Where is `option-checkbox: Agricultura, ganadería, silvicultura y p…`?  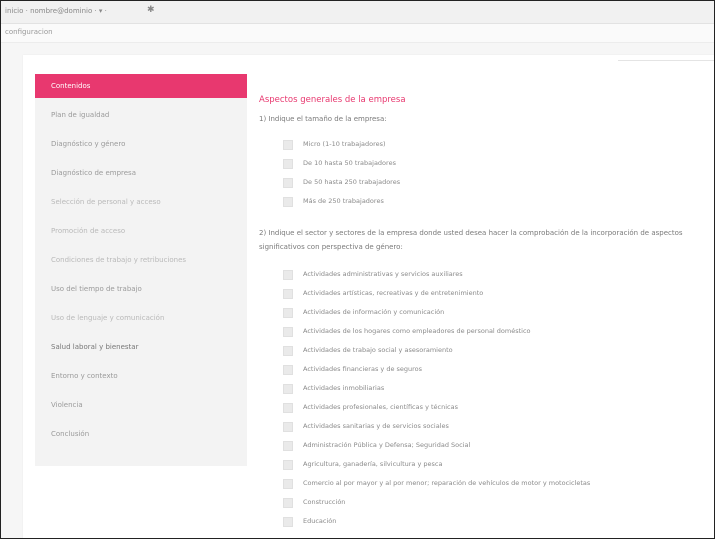
option-checkbox: Agricultura, ganadería, silvicultura y p… is located at coordinates (493, 466).